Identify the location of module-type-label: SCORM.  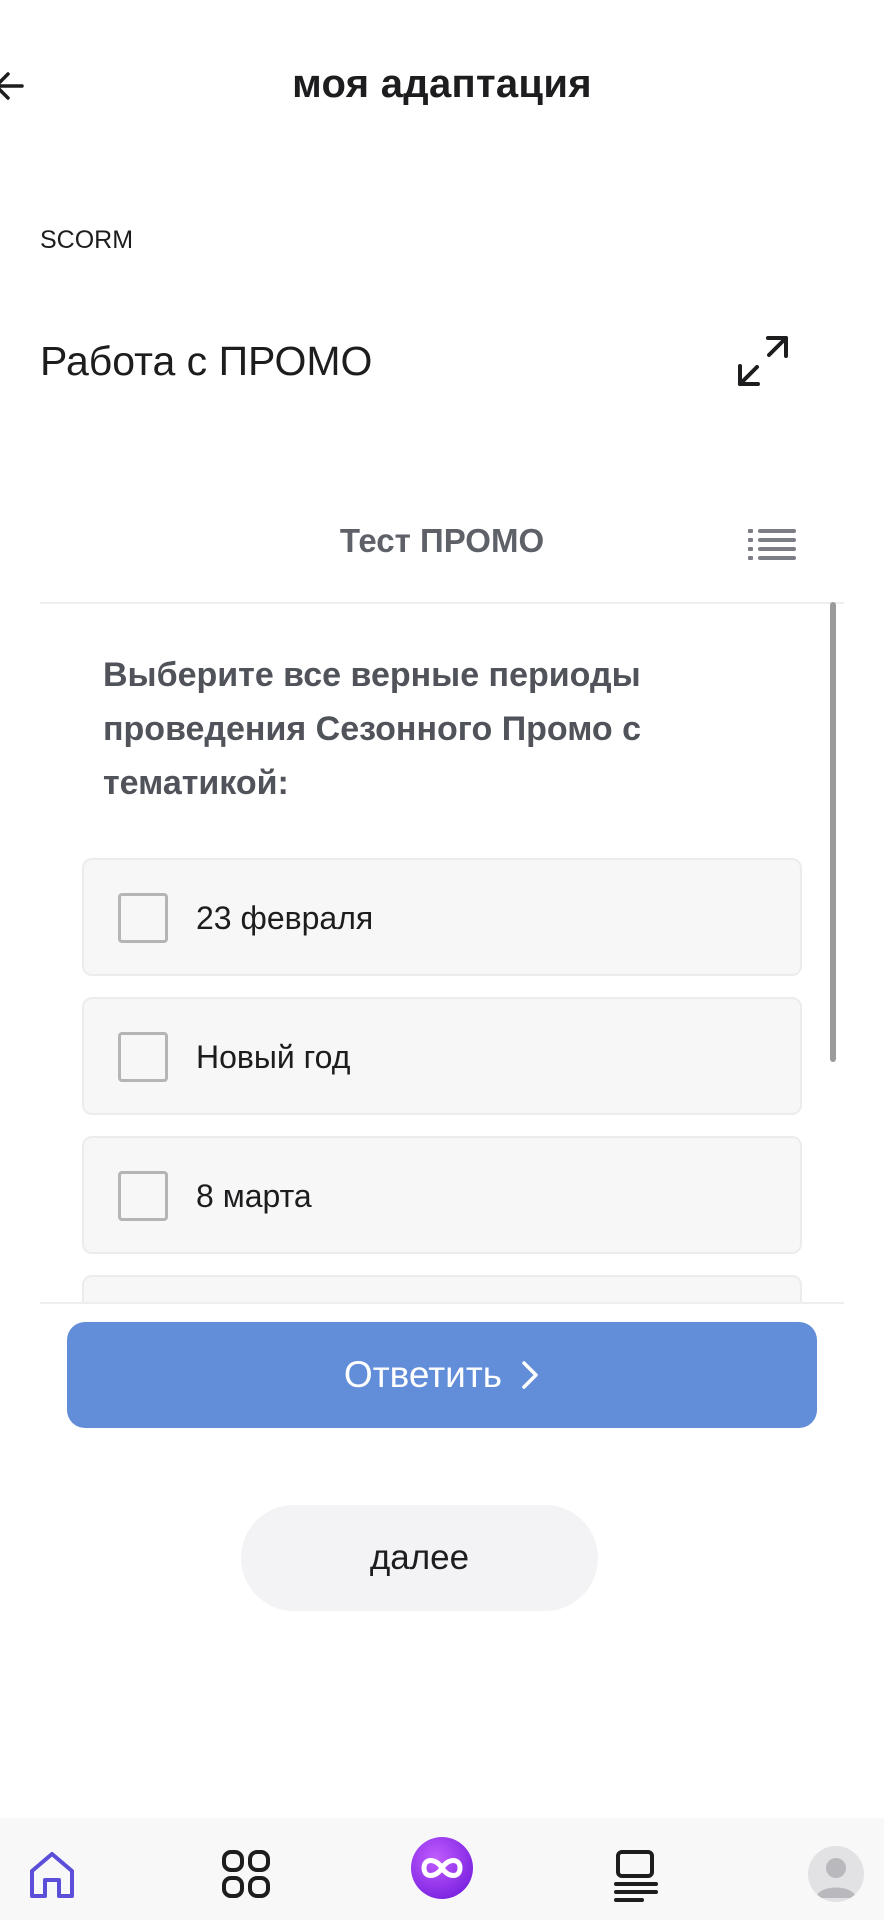
(87, 240).